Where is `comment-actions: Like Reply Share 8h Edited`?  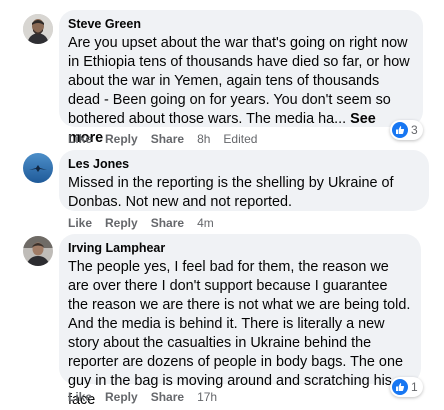
comment-actions: Like Reply Share 8h Edited is located at coordinates (169, 139).